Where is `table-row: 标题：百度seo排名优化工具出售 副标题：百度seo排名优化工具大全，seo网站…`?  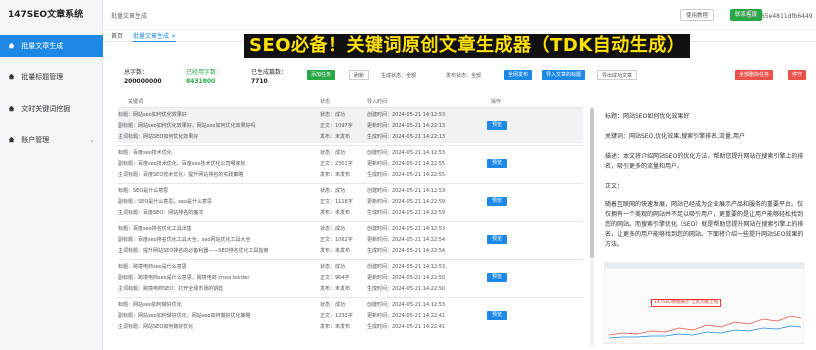
table-row: 标题：百度seo排名优化工具出售 副标题：百度seo排名优化工具大全，seo网站… is located at coordinates (350, 239).